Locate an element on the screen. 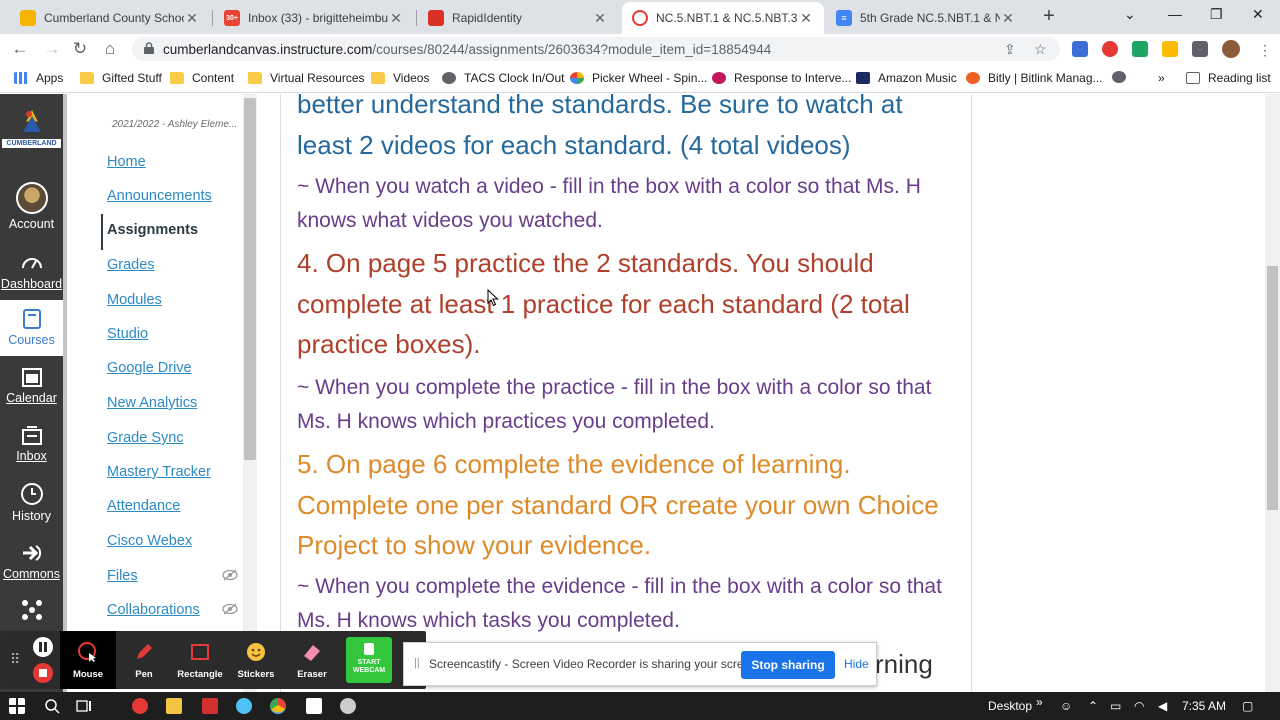 This screenshot has width=1280, height=720. nav-calendar: Calendar is located at coordinates (31, 385).